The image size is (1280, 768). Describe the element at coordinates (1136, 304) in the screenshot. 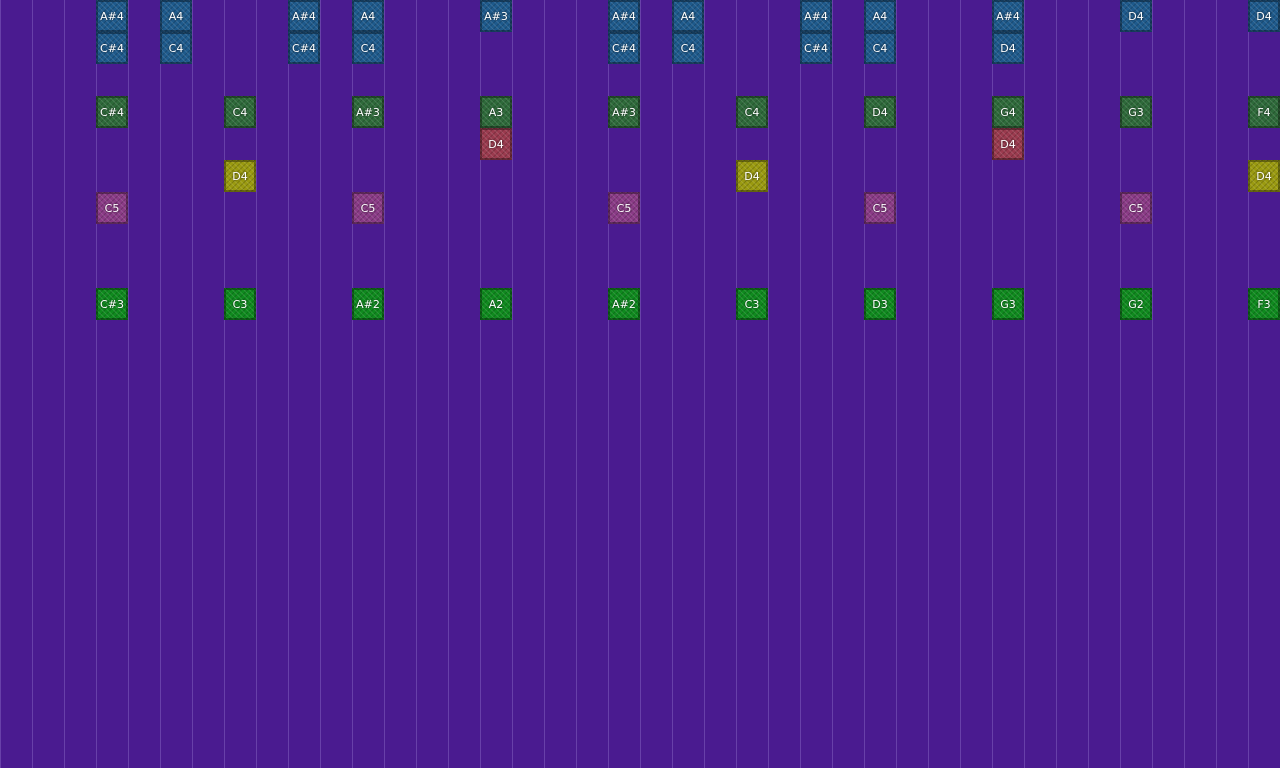

I see `note-cell: G2` at that location.